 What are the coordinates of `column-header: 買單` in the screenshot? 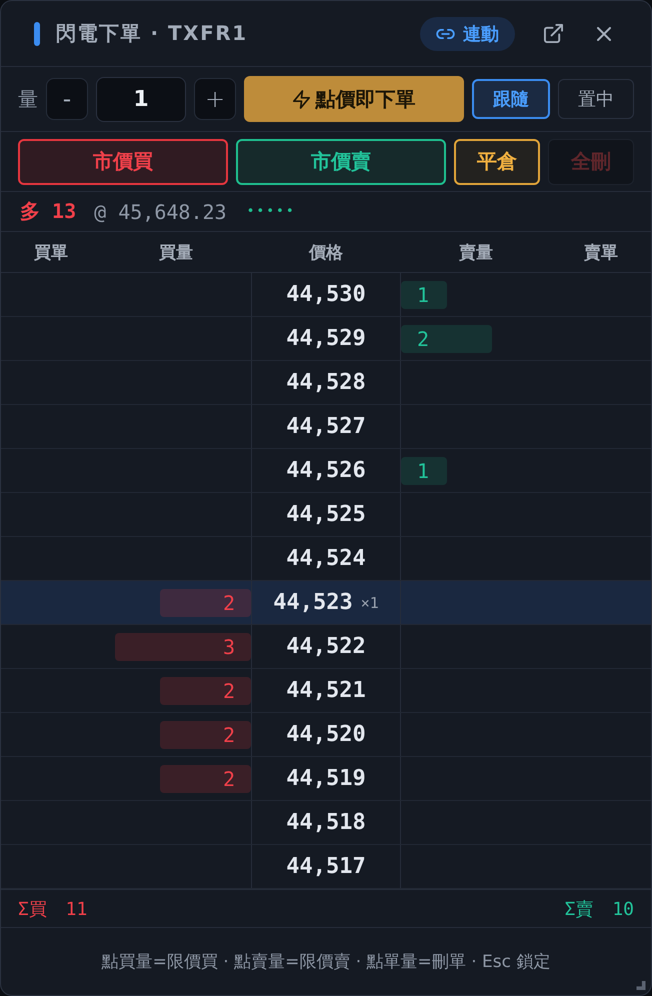 It's located at (51, 253).